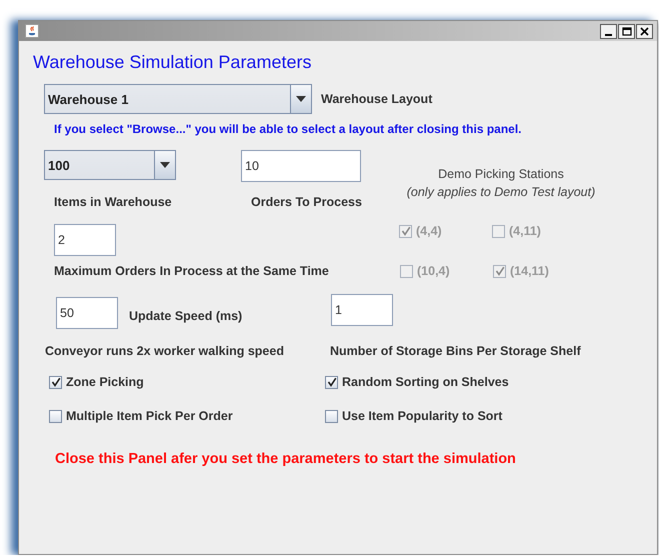 This screenshot has height=560, width=659. I want to click on max-orders-field: 2, so click(85, 240).